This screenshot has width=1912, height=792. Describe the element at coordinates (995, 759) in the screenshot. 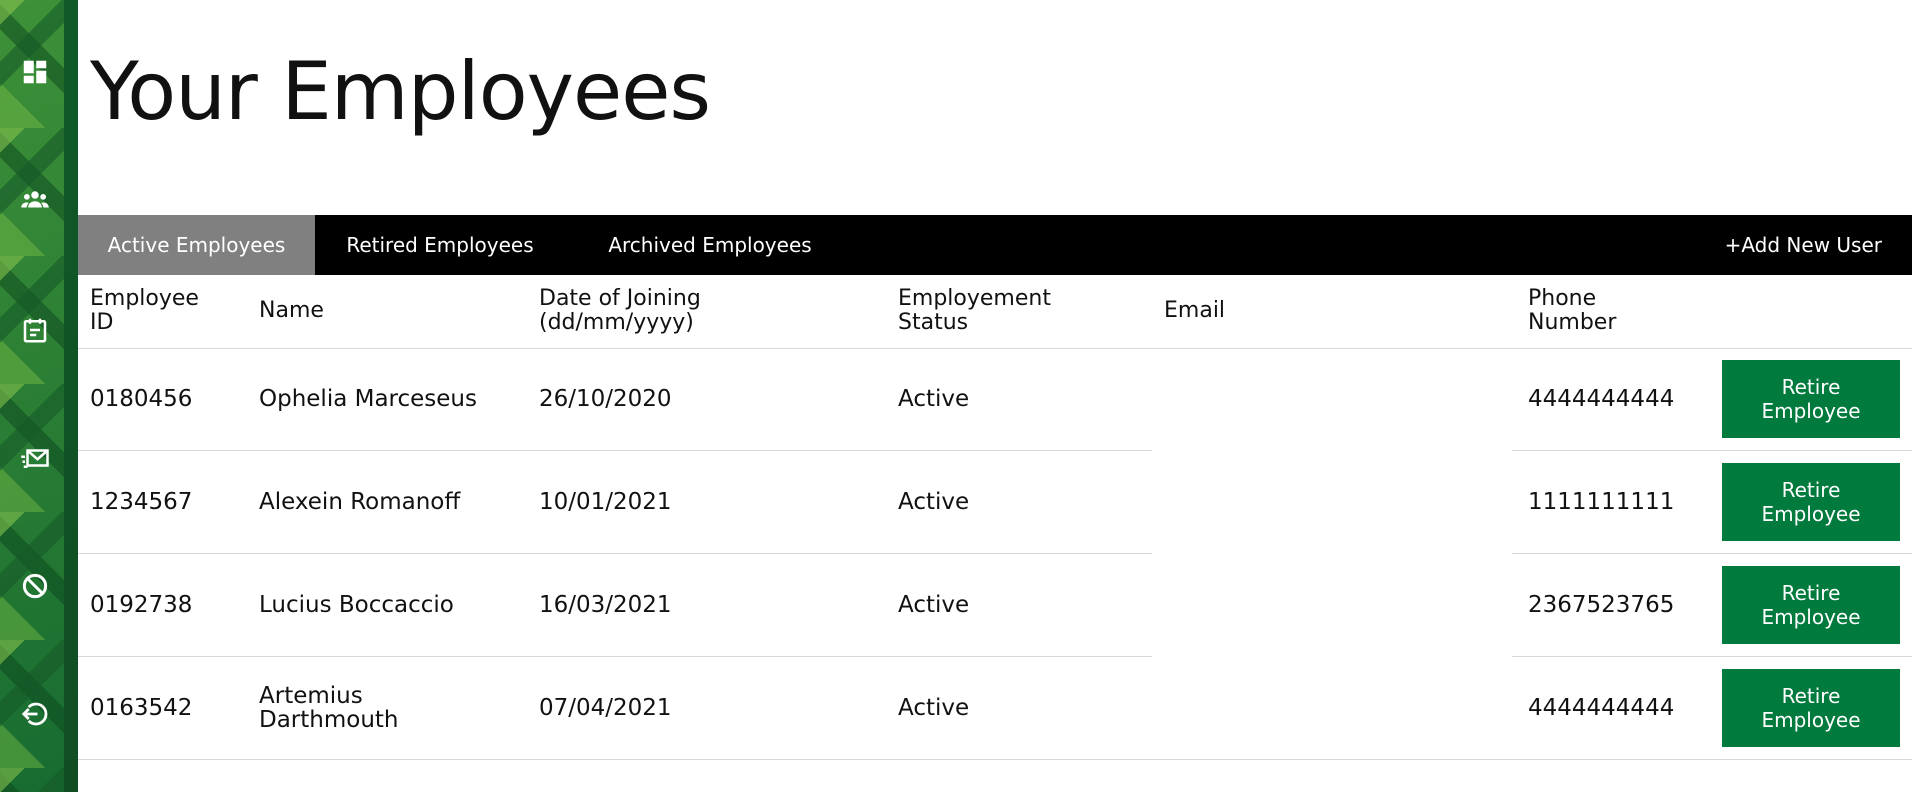

I see `row-divider` at that location.